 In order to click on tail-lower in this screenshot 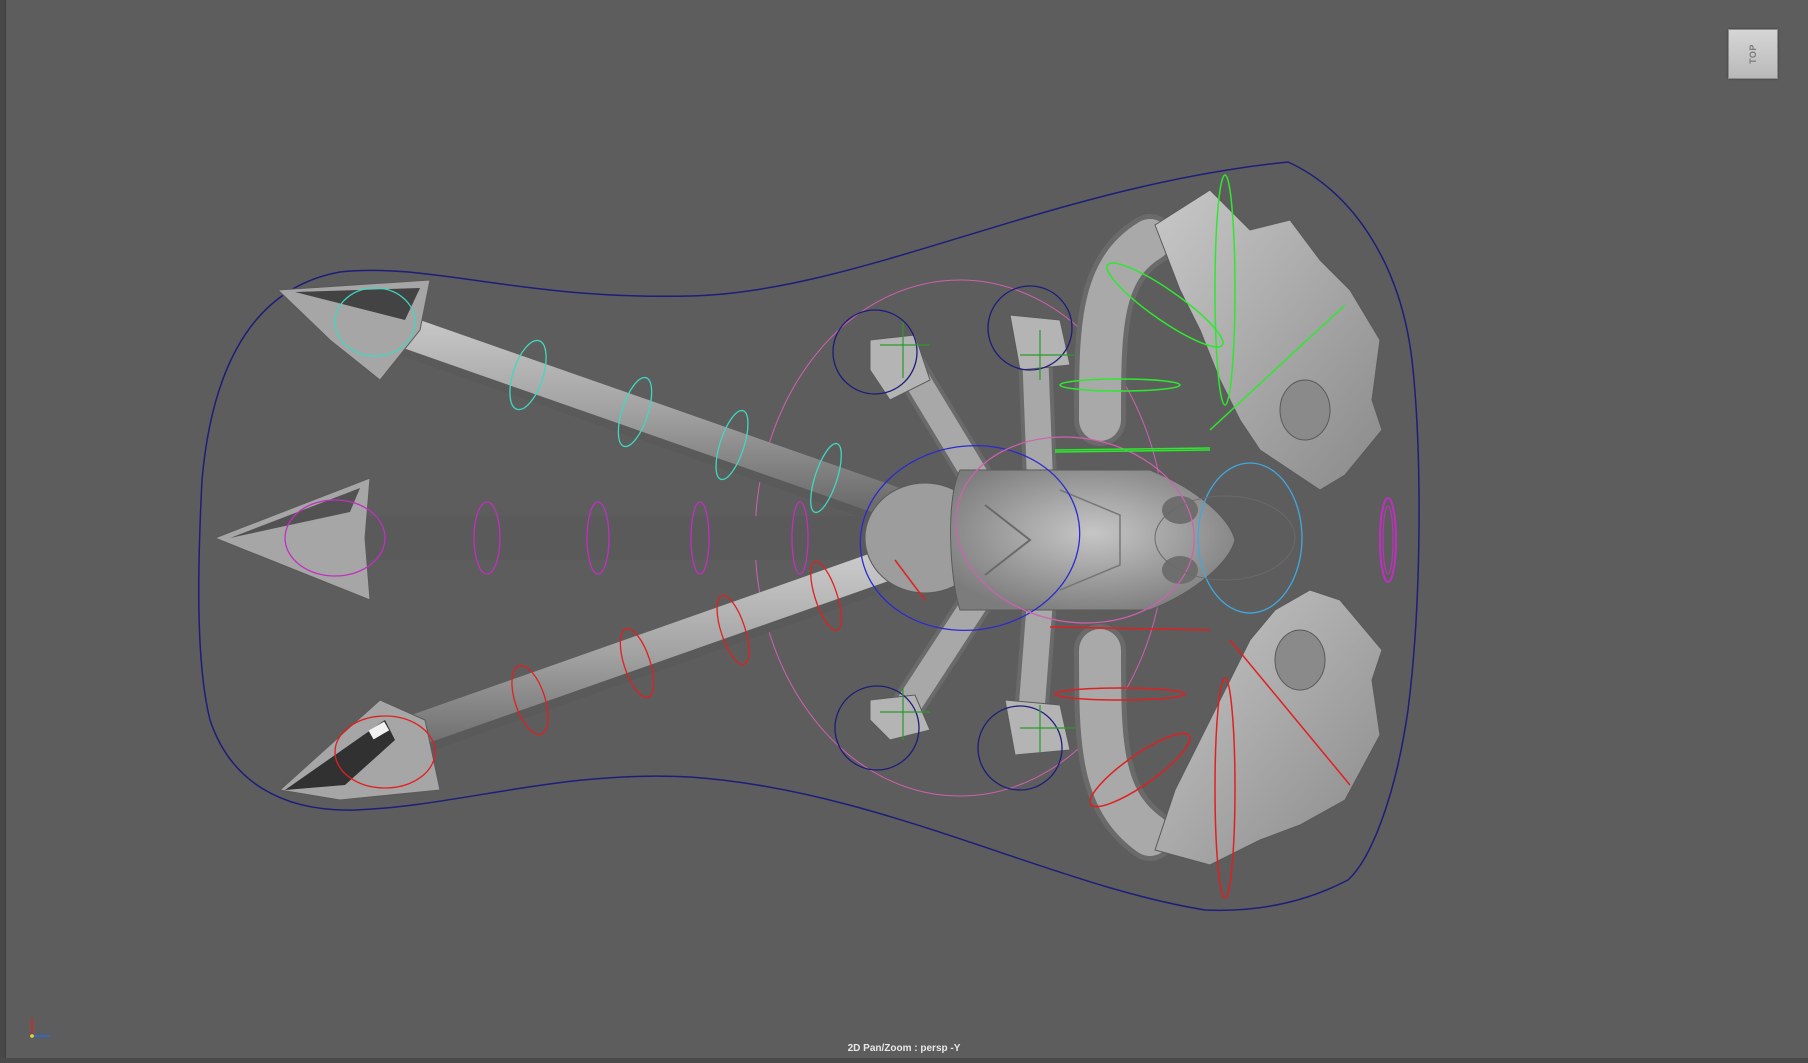, I will do `click(599, 672)`.